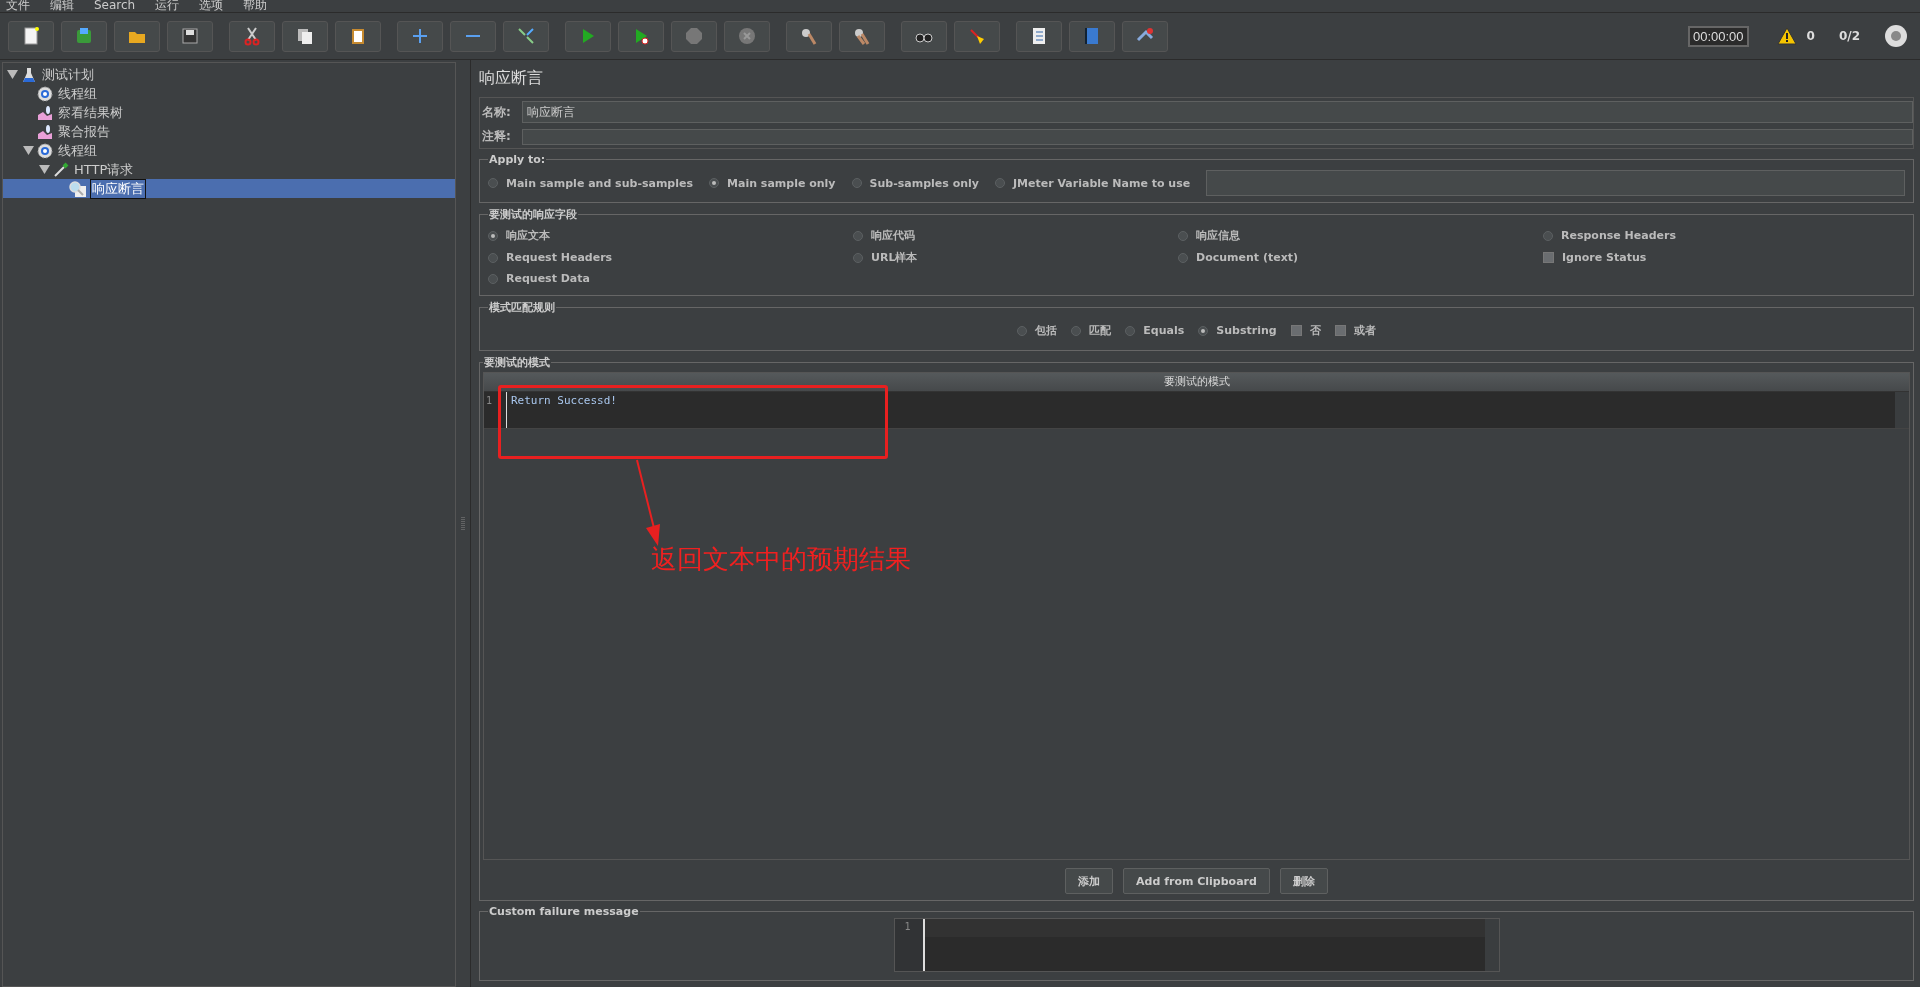  I want to click on clear-icon, so click(809, 36).